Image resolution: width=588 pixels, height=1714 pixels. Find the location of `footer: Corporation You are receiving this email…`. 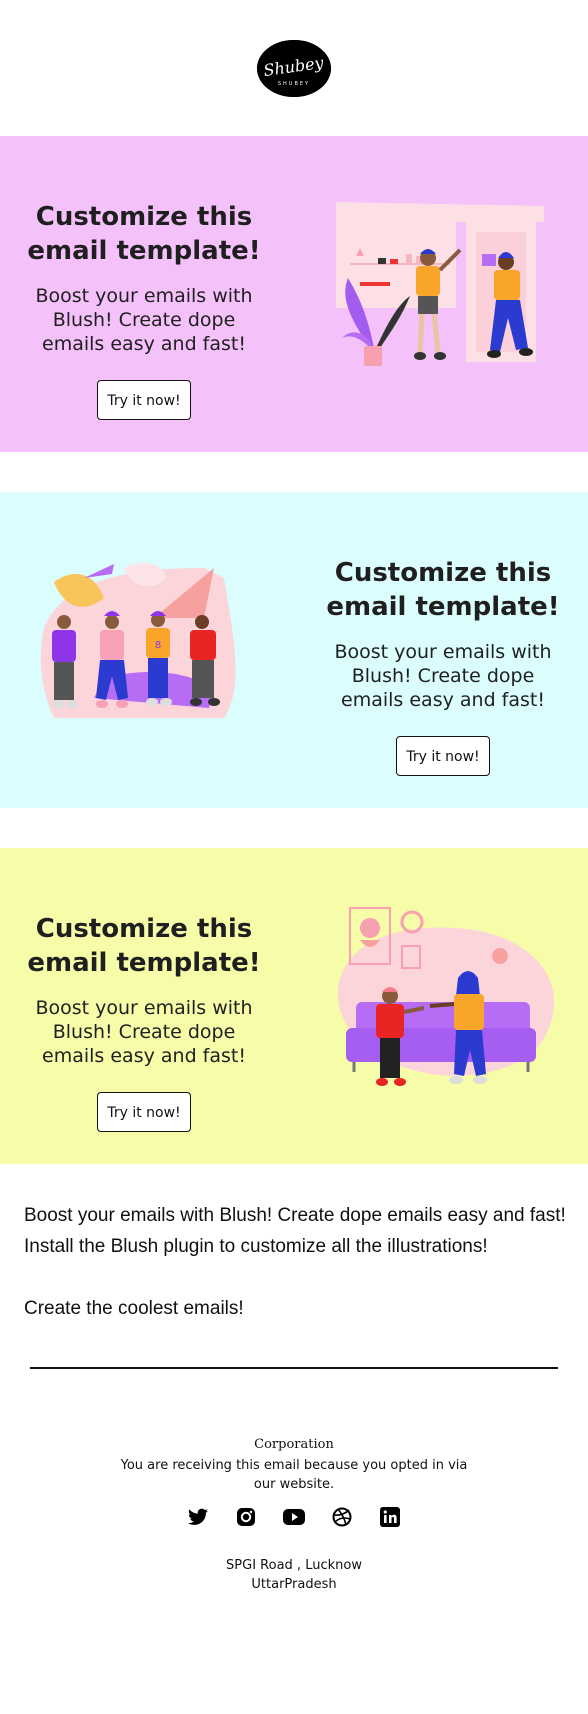

footer: Corporation You are receiving this email… is located at coordinates (294, 1515).